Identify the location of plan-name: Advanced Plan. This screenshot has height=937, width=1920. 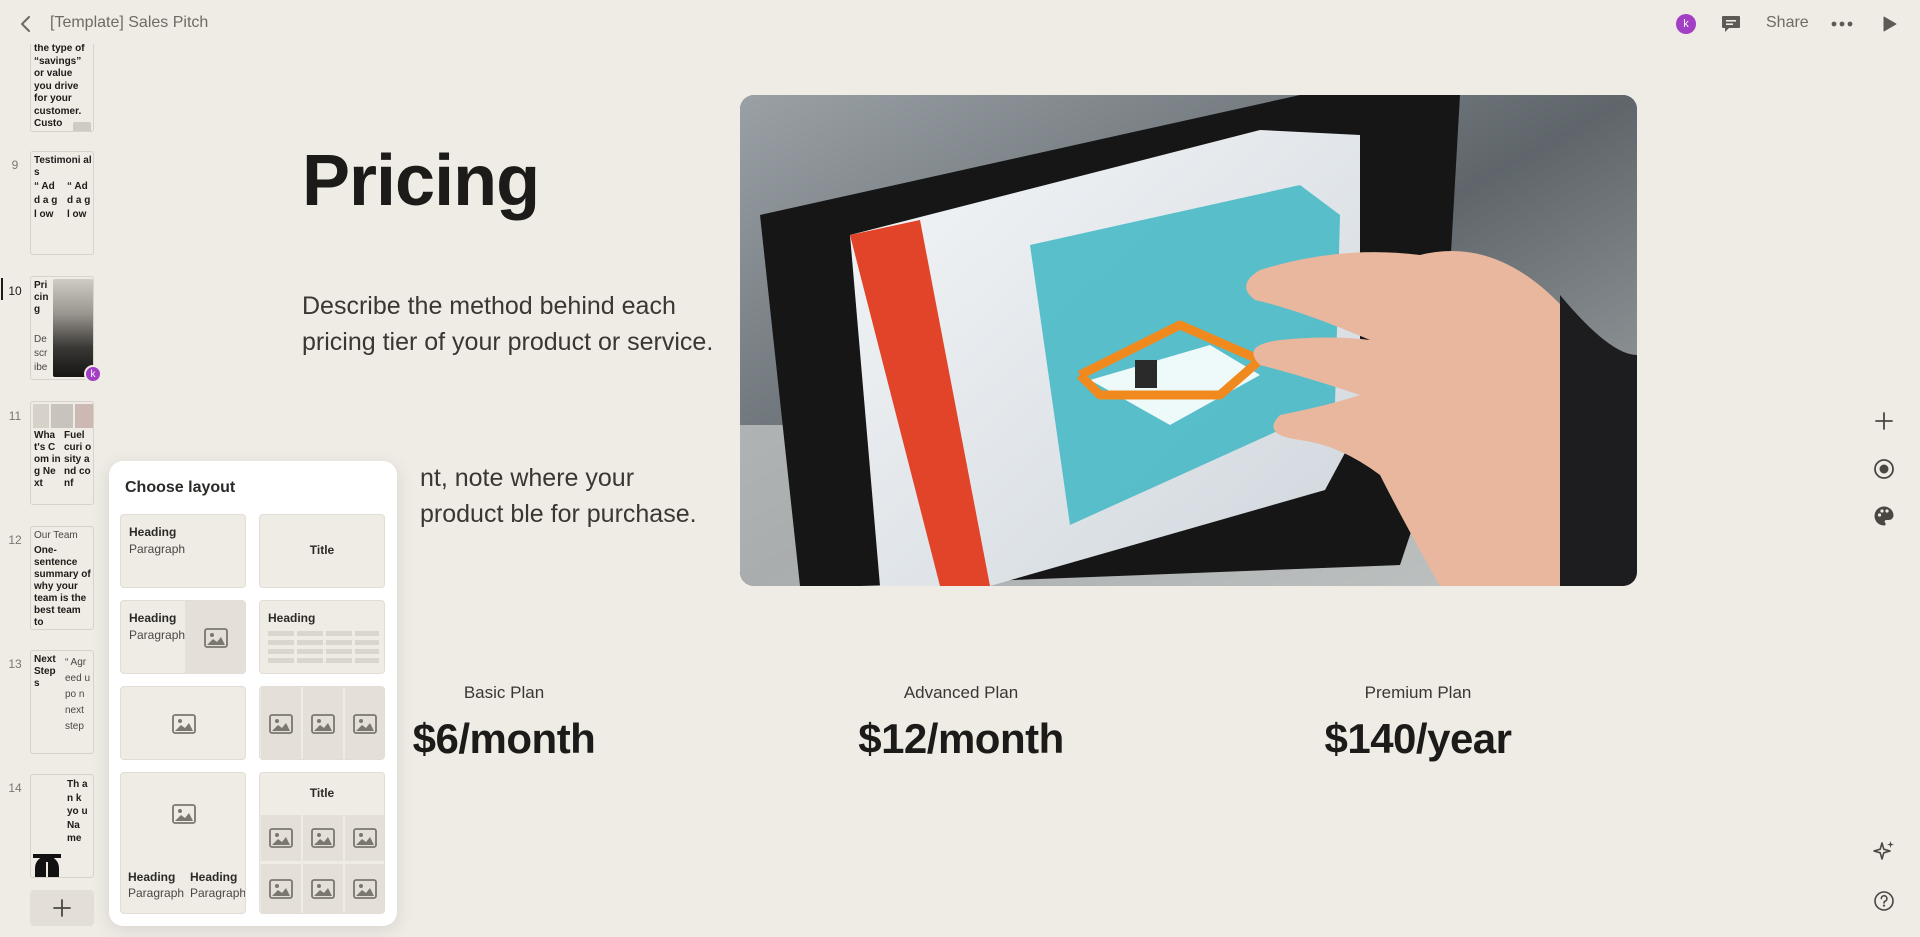
(961, 692).